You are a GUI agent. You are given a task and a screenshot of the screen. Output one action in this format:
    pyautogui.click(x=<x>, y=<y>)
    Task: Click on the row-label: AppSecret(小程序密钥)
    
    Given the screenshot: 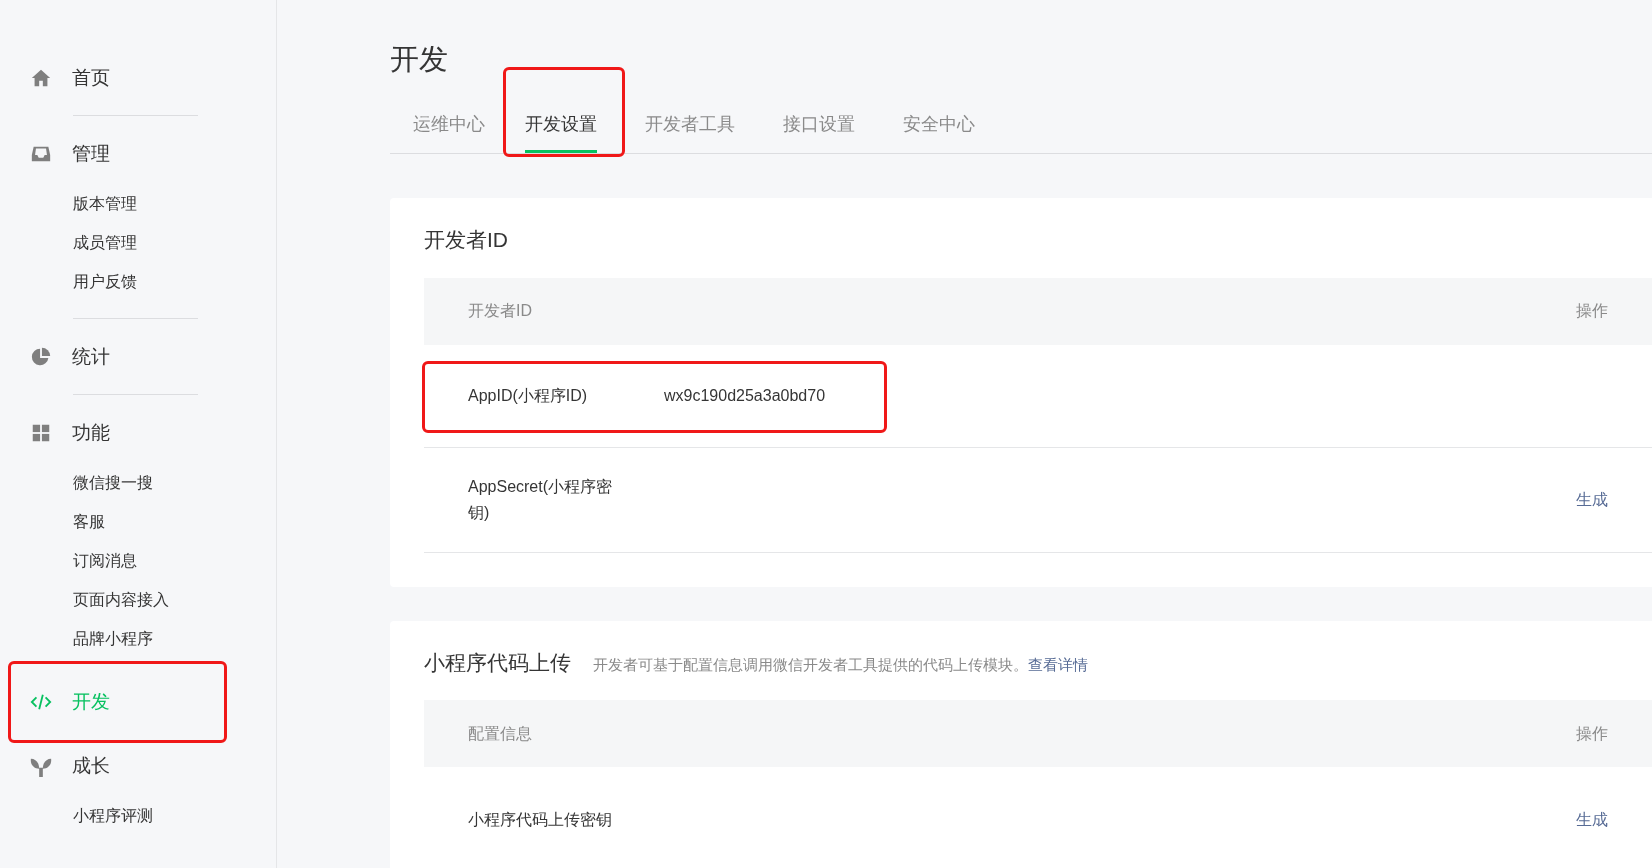 What is the action you would take?
    pyautogui.click(x=541, y=499)
    